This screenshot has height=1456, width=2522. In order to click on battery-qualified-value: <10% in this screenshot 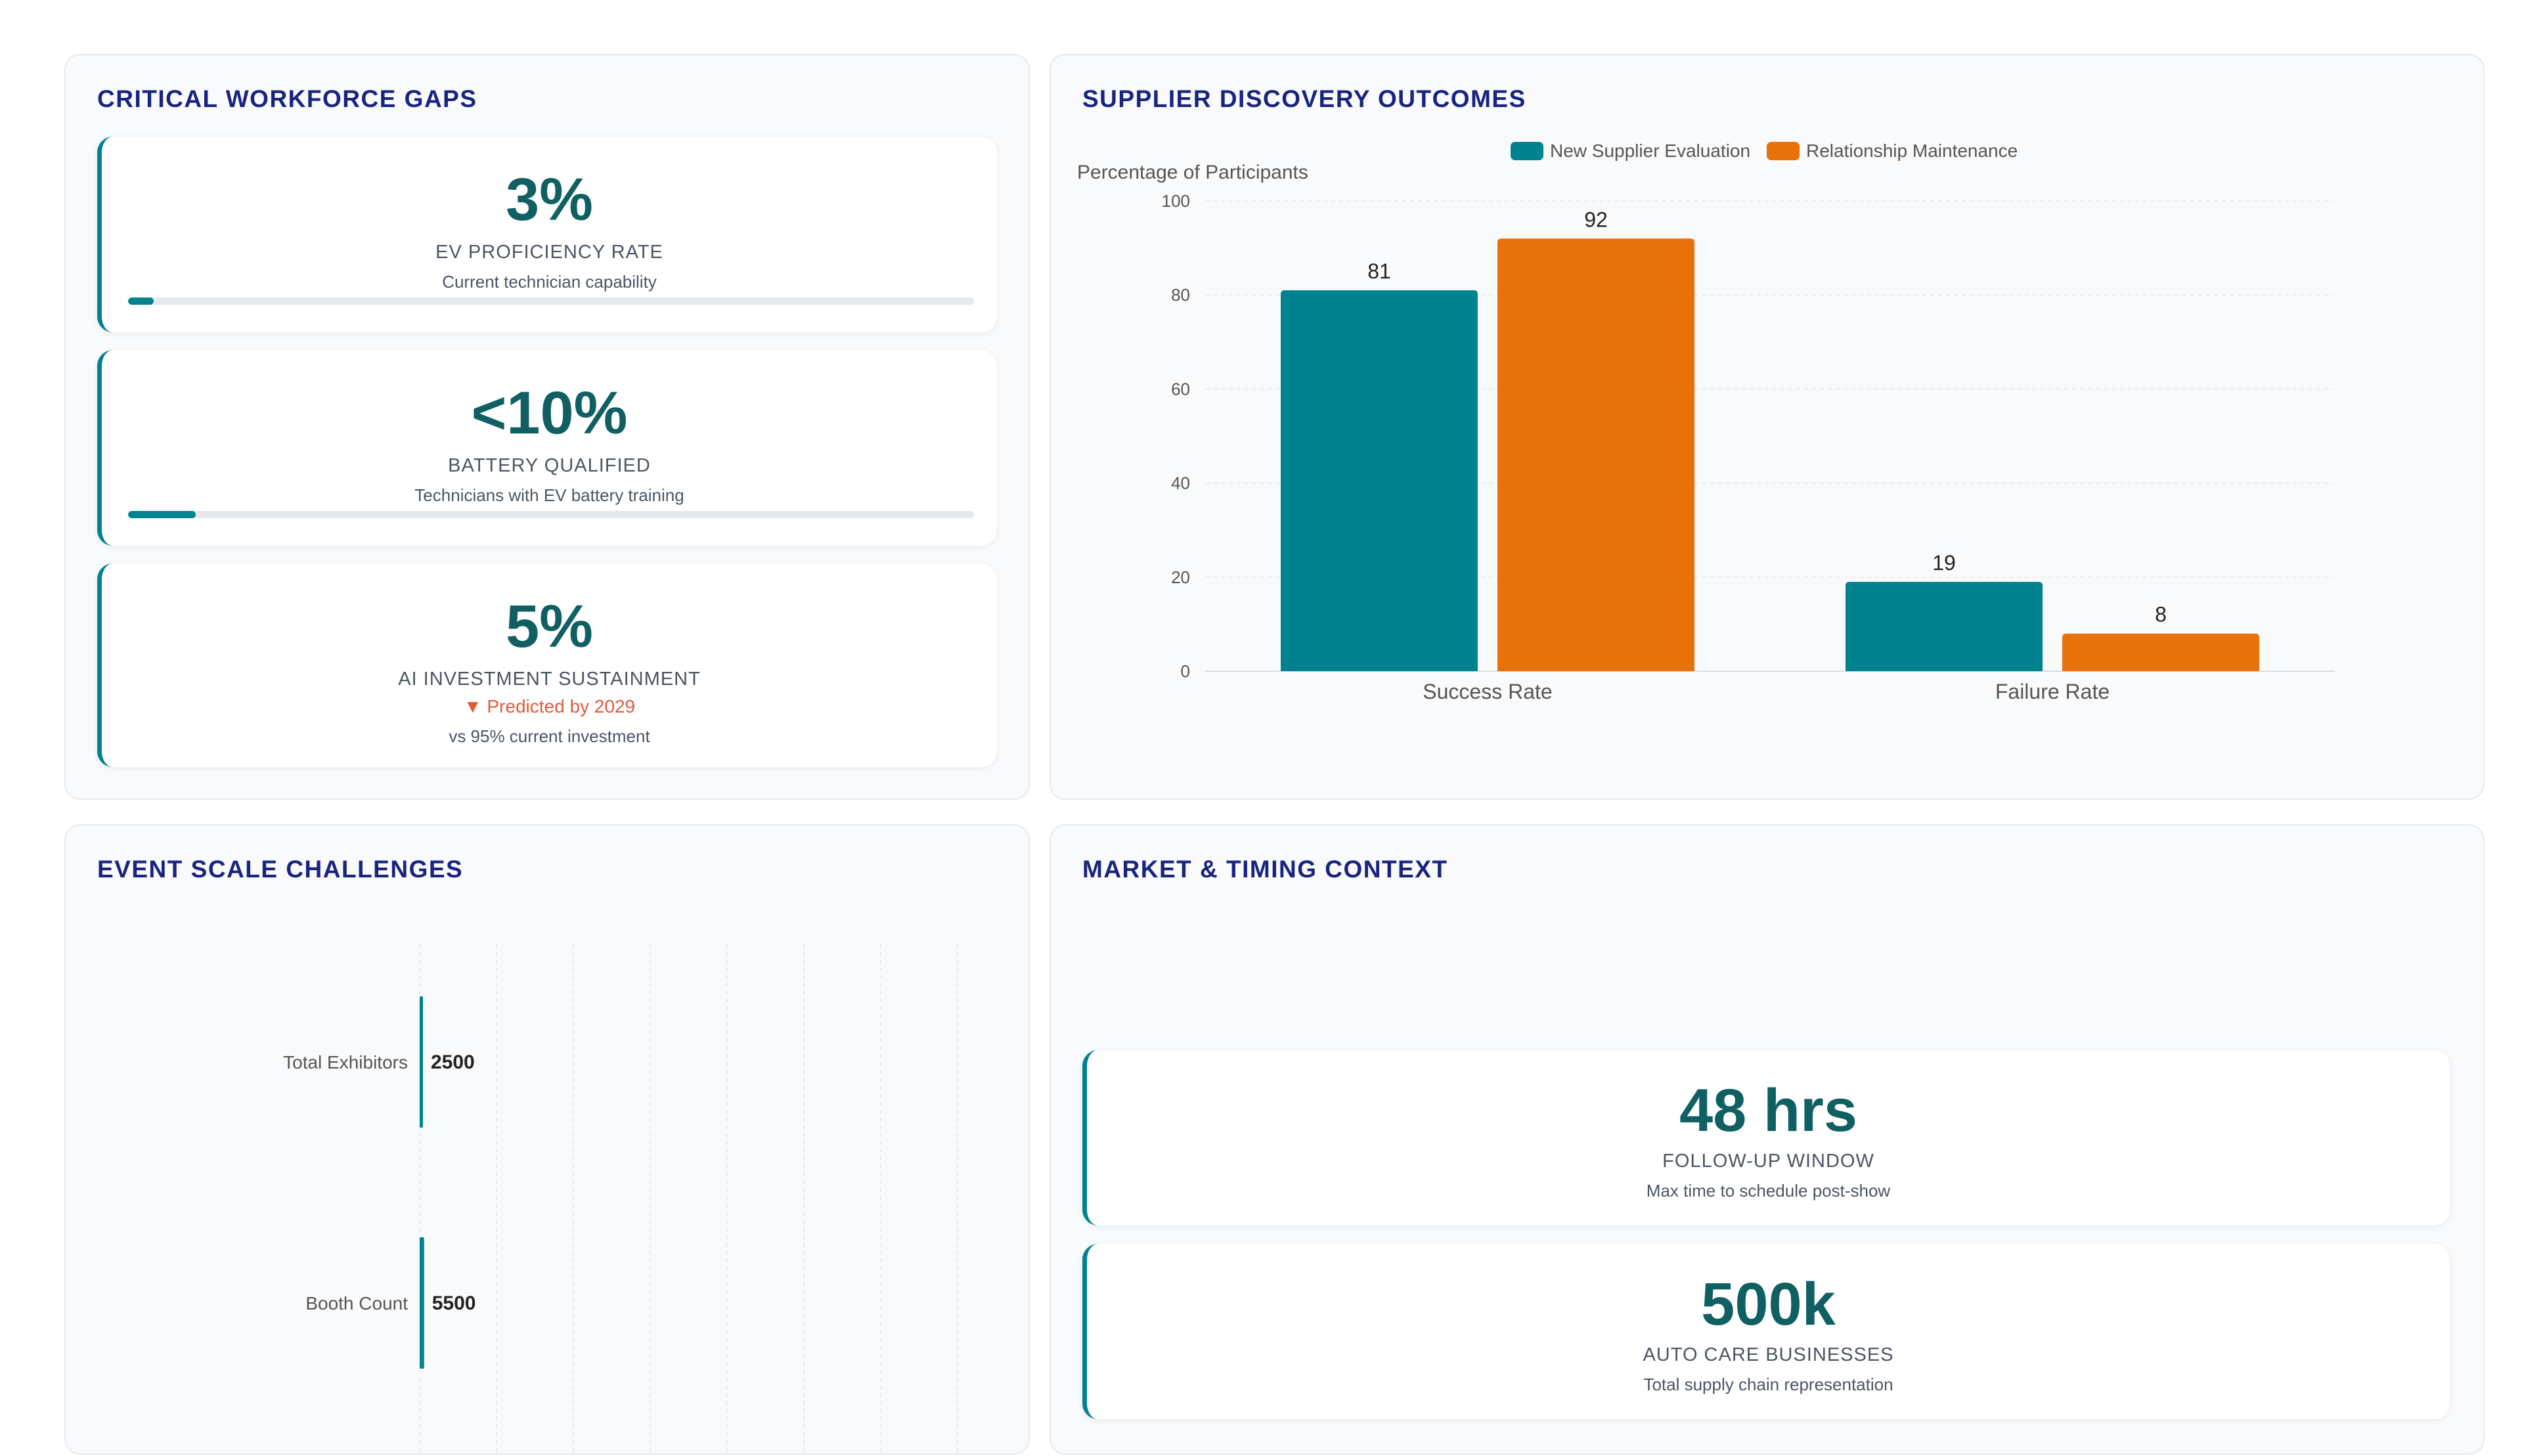, I will do `click(549, 413)`.